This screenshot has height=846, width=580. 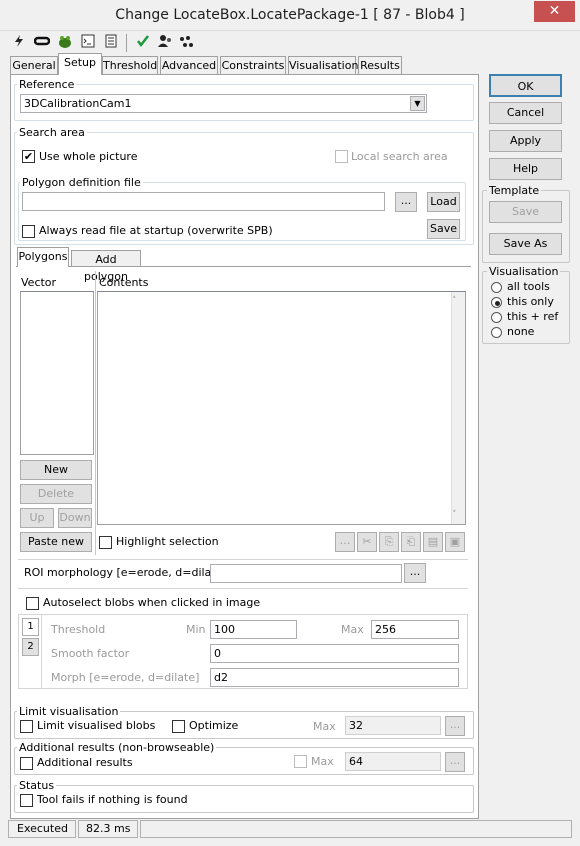 What do you see at coordinates (496, 332) in the screenshot?
I see `radio-none` at bounding box center [496, 332].